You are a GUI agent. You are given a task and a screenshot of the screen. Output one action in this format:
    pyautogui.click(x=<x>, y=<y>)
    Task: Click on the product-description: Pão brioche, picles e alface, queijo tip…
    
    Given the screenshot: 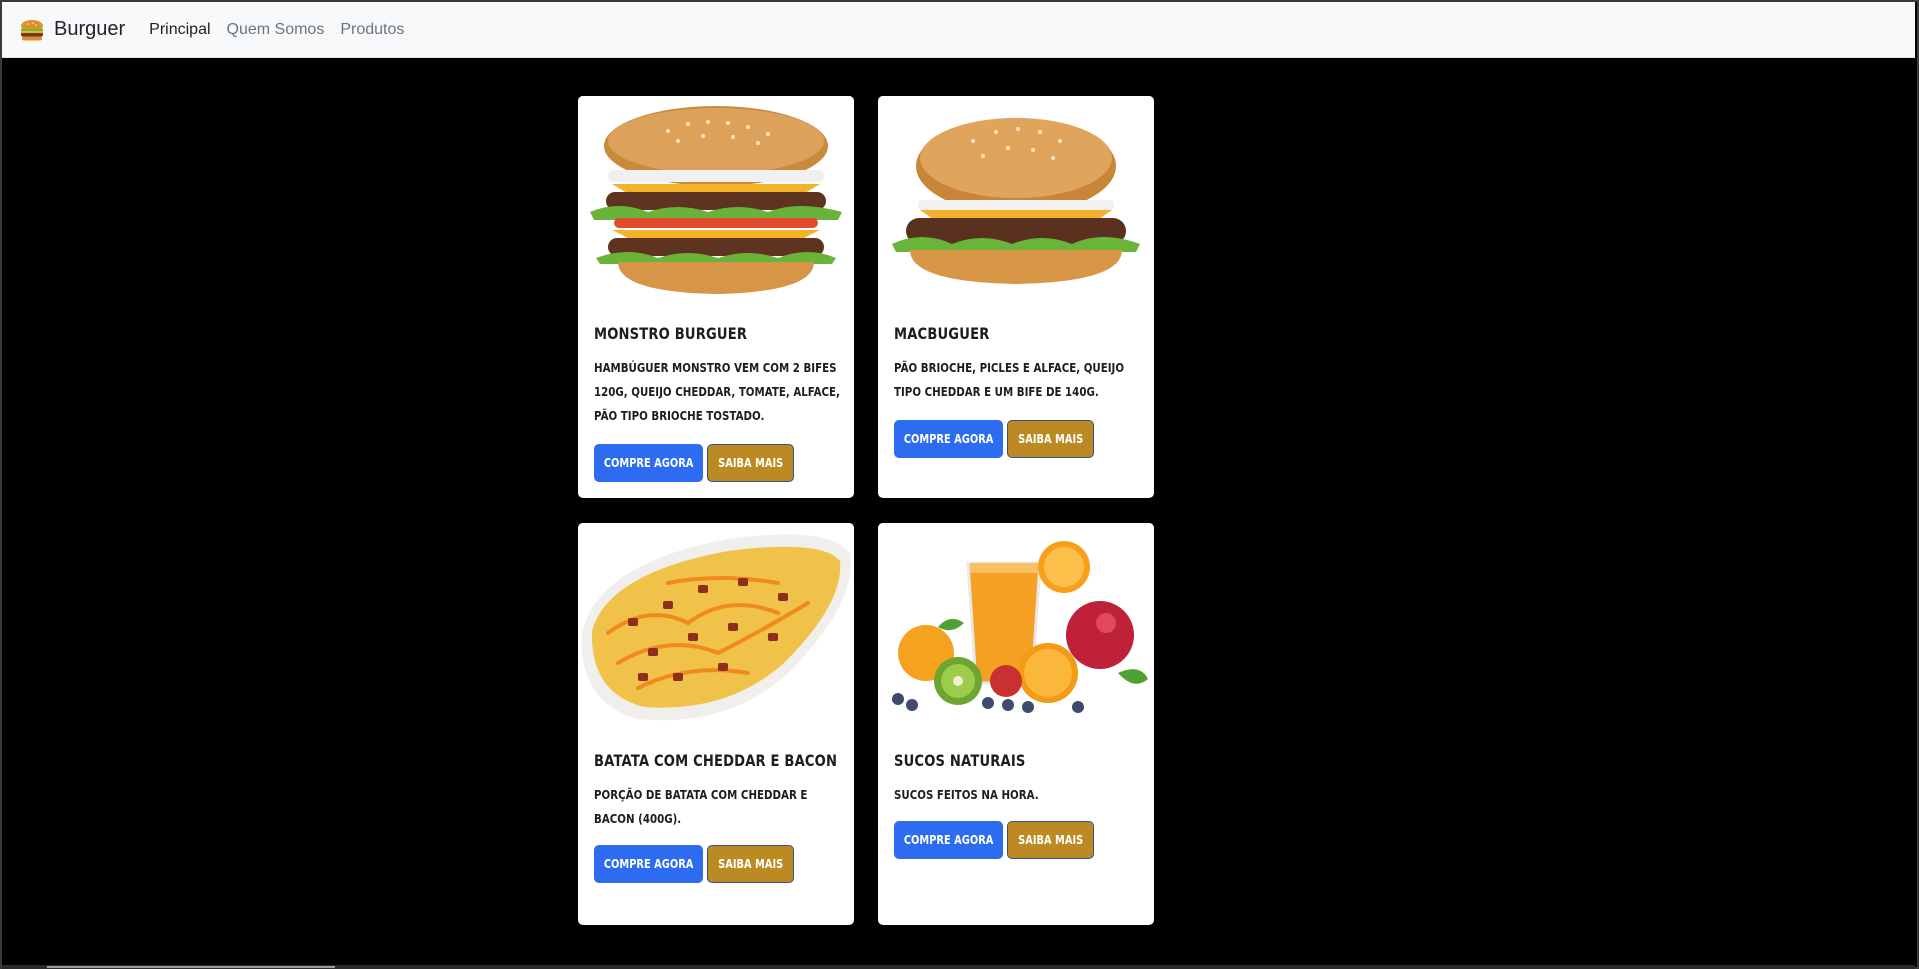 What is the action you would take?
    pyautogui.click(x=1009, y=379)
    